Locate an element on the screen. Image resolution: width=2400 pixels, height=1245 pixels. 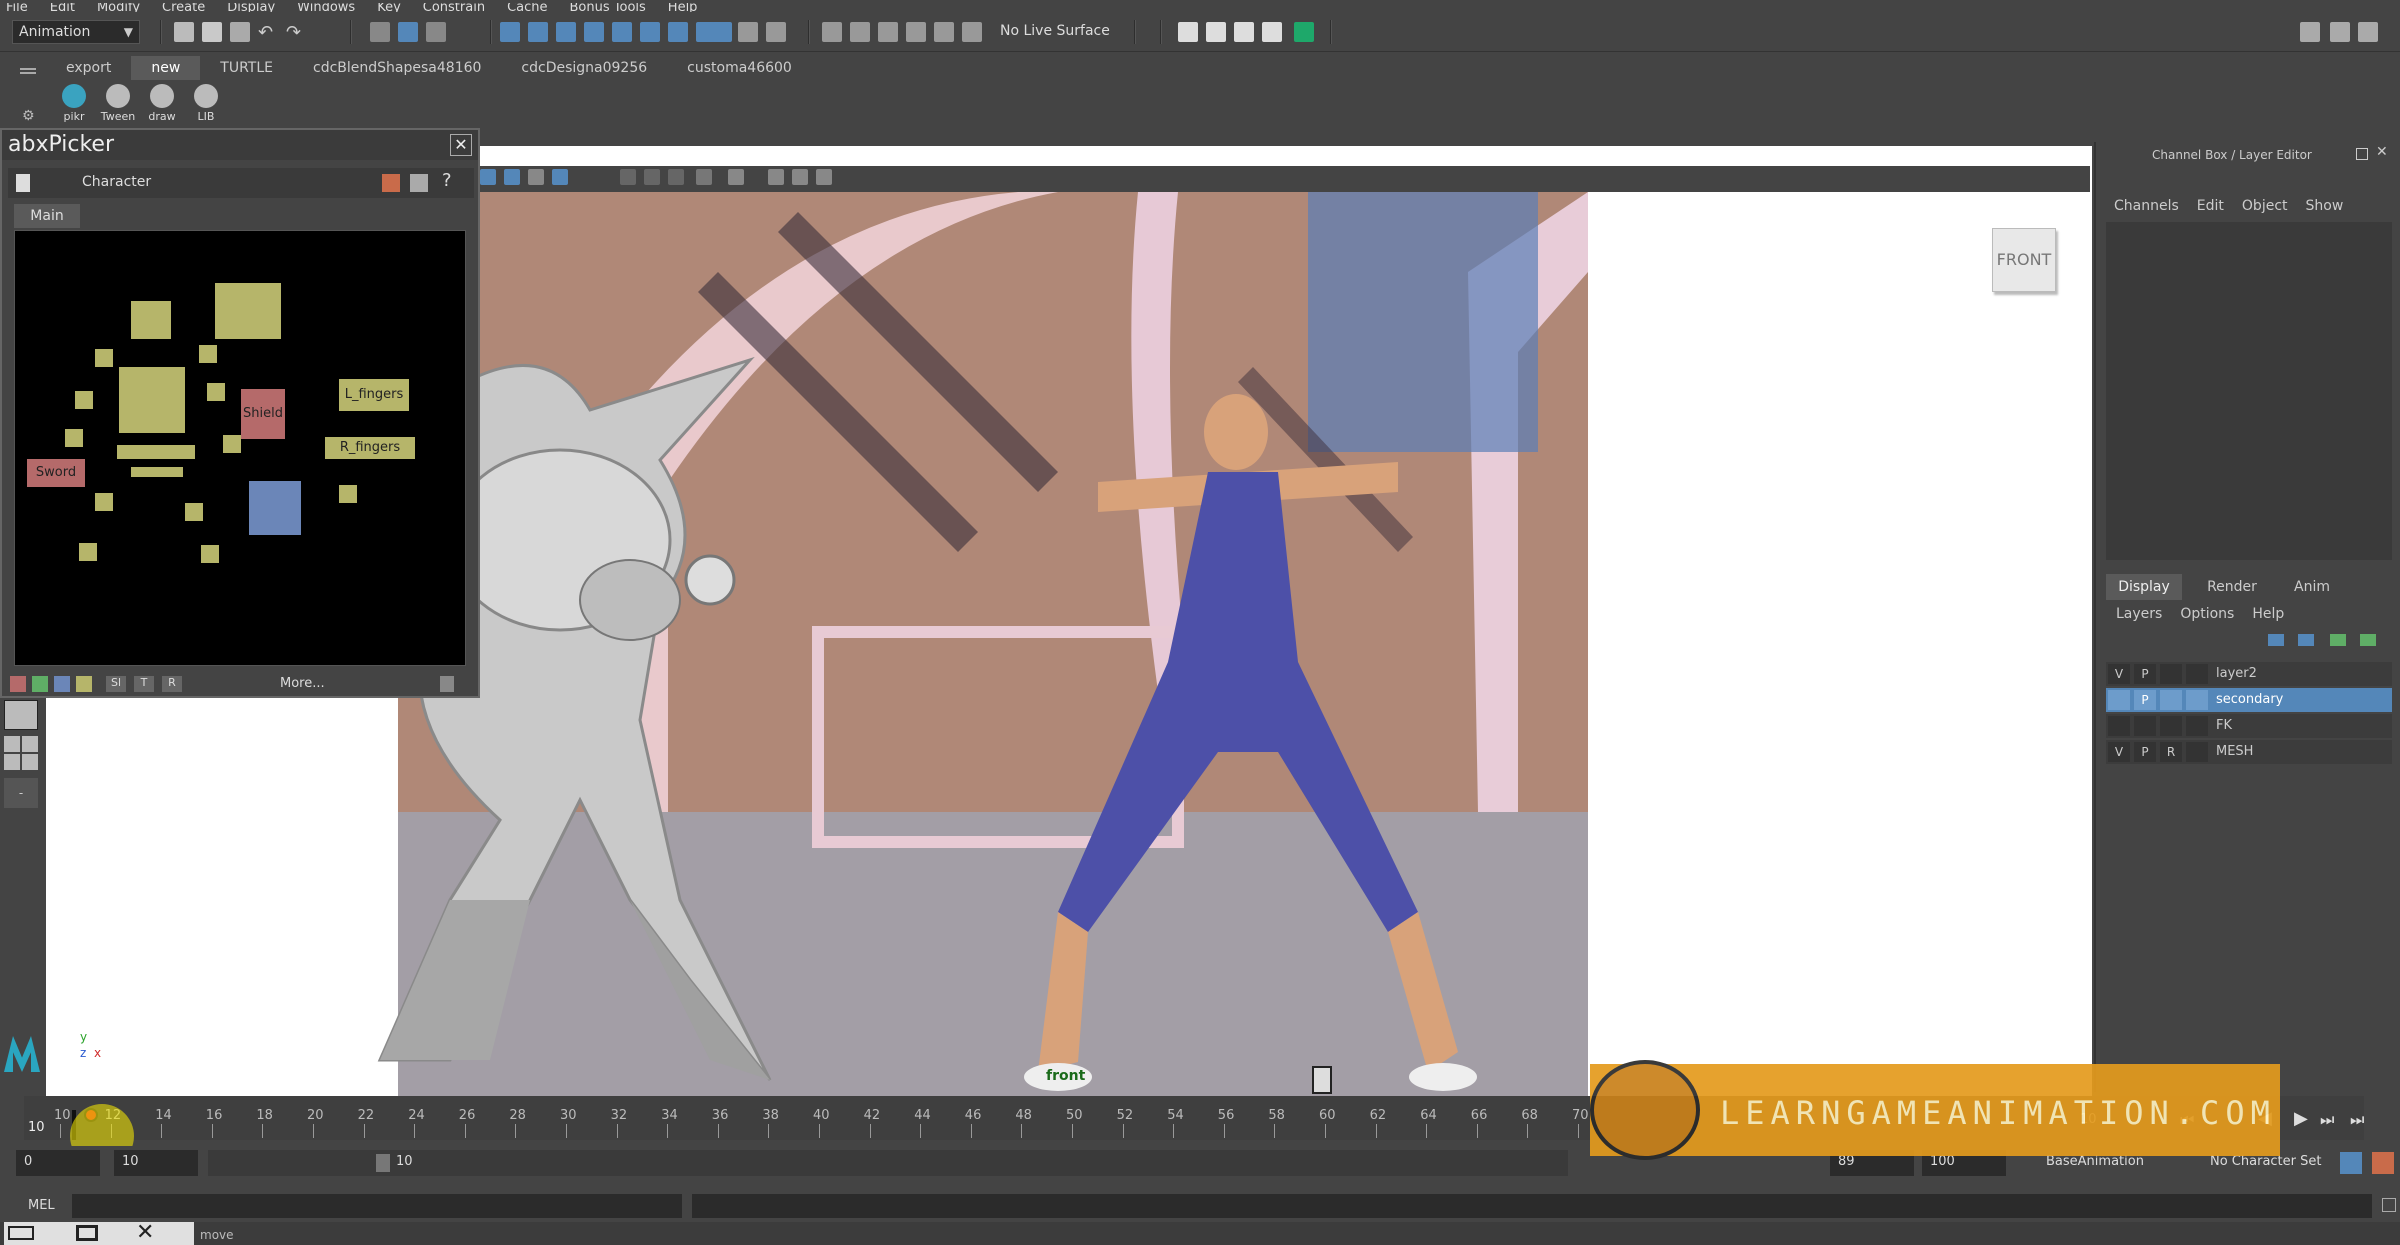
shelf-tab-export: export is located at coordinates (88, 68).